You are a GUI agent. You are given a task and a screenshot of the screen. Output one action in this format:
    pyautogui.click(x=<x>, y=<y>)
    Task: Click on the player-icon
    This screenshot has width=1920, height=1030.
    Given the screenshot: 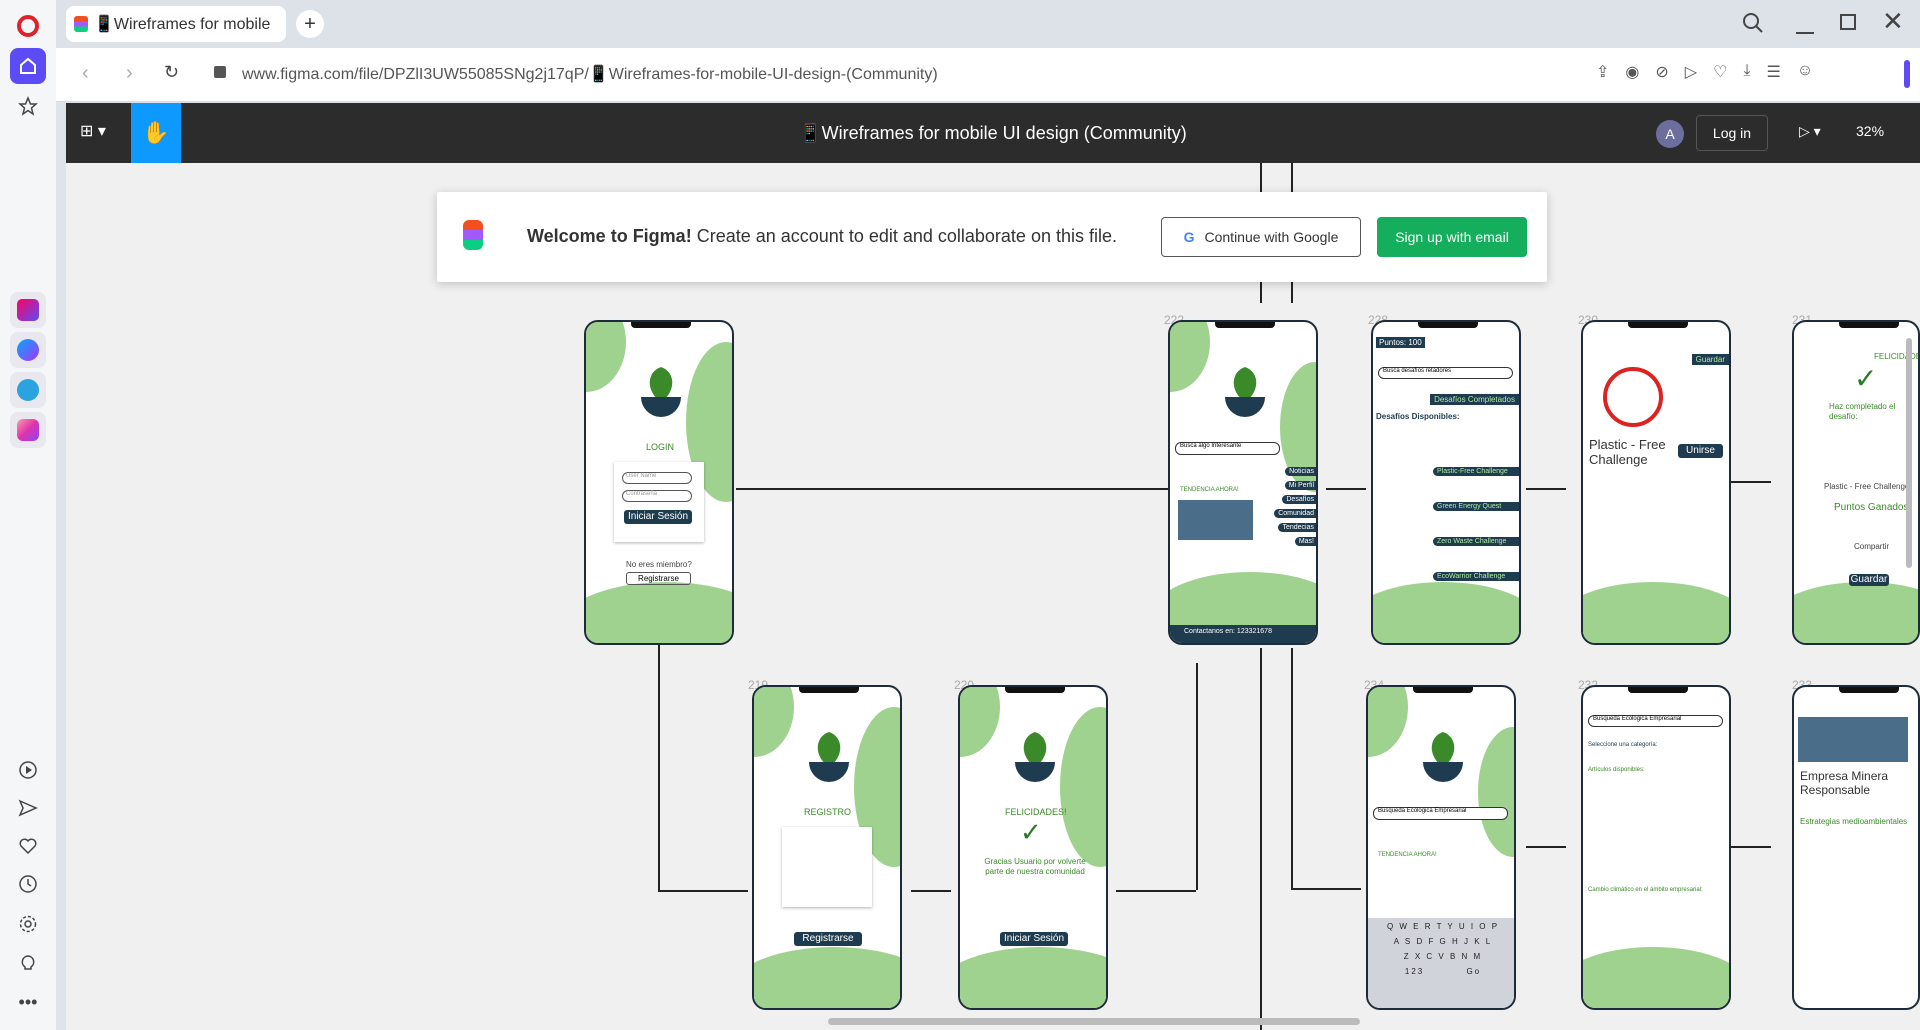 What is the action you would take?
    pyautogui.click(x=28, y=770)
    